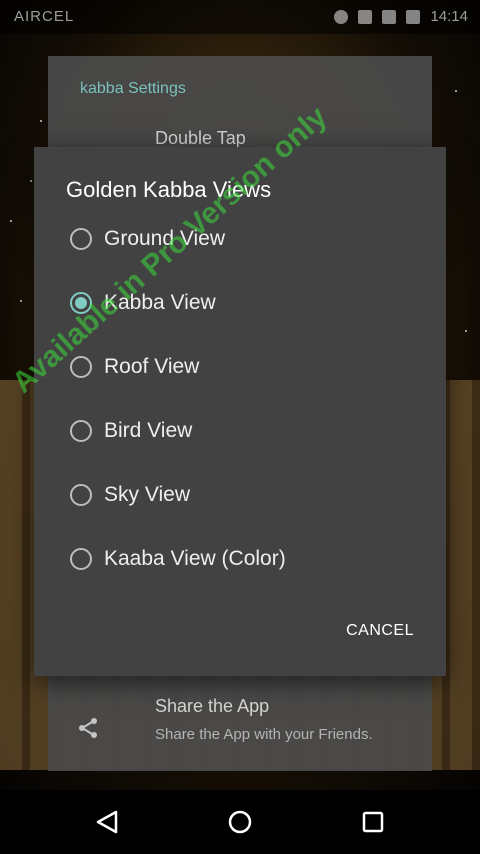 The width and height of the screenshot is (480, 854). I want to click on share-app-subtitle: Share the App with your Friends., so click(264, 734).